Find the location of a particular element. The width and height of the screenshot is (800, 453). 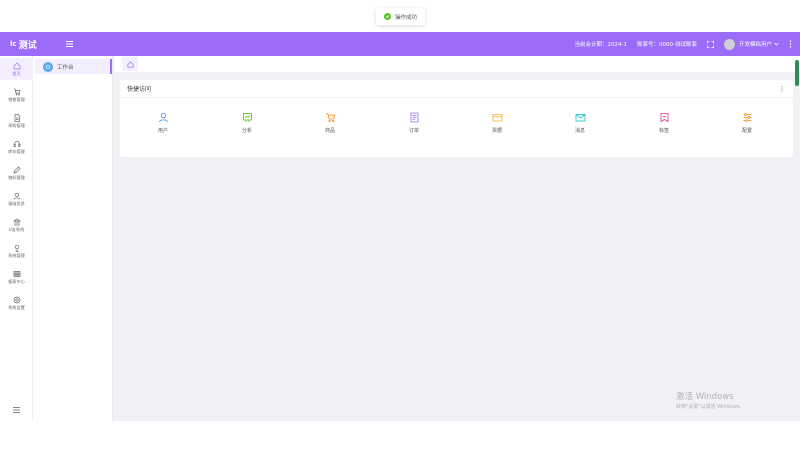

sidebar-item-label: 系统管理 is located at coordinates (16, 255).